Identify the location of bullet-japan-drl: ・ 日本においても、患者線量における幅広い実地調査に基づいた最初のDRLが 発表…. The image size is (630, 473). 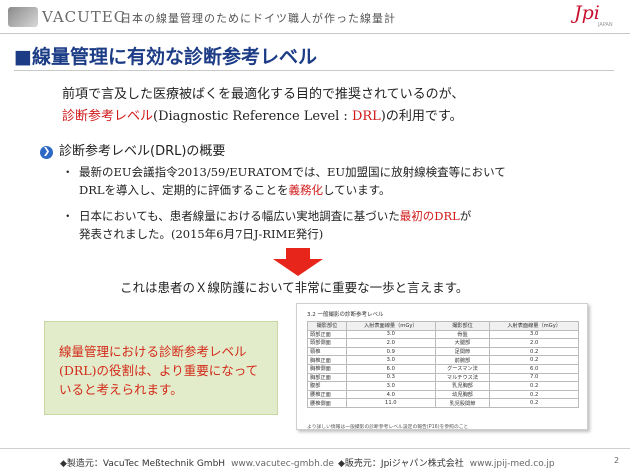
(266, 225).